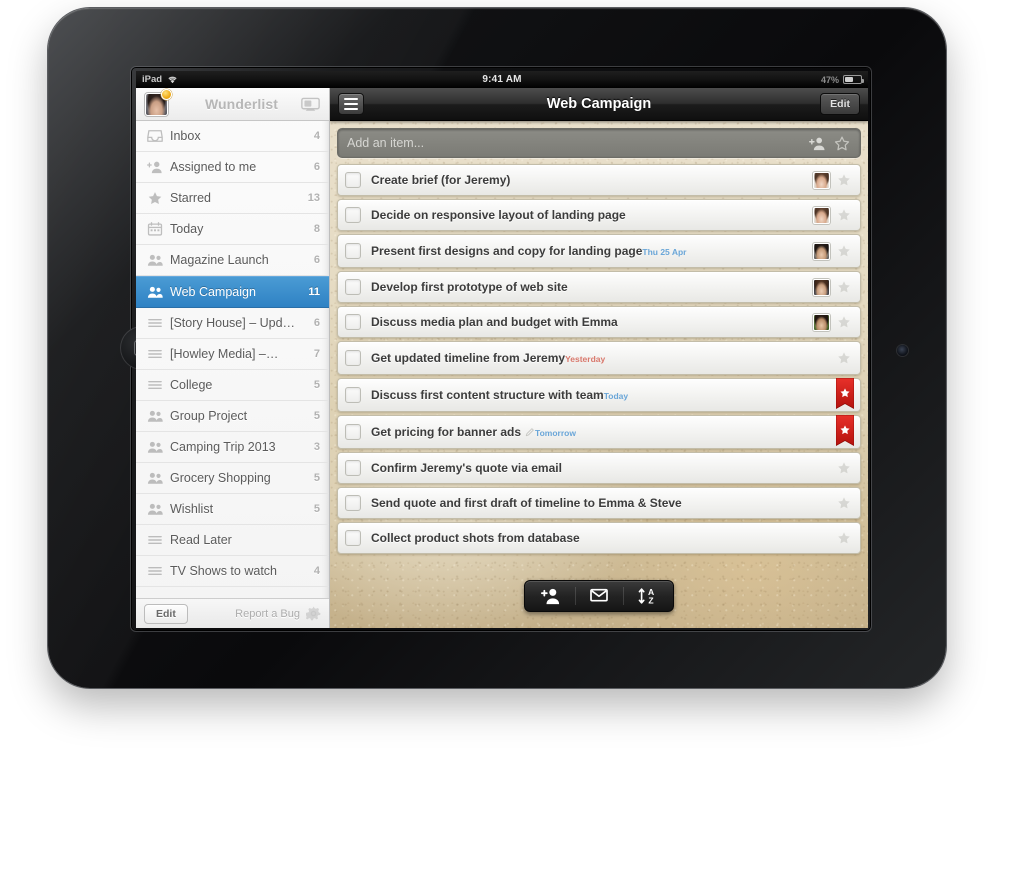 This screenshot has height=889, width=1024. Describe the element at coordinates (316, 571) in the screenshot. I see `sidebar-item-count: 4` at that location.